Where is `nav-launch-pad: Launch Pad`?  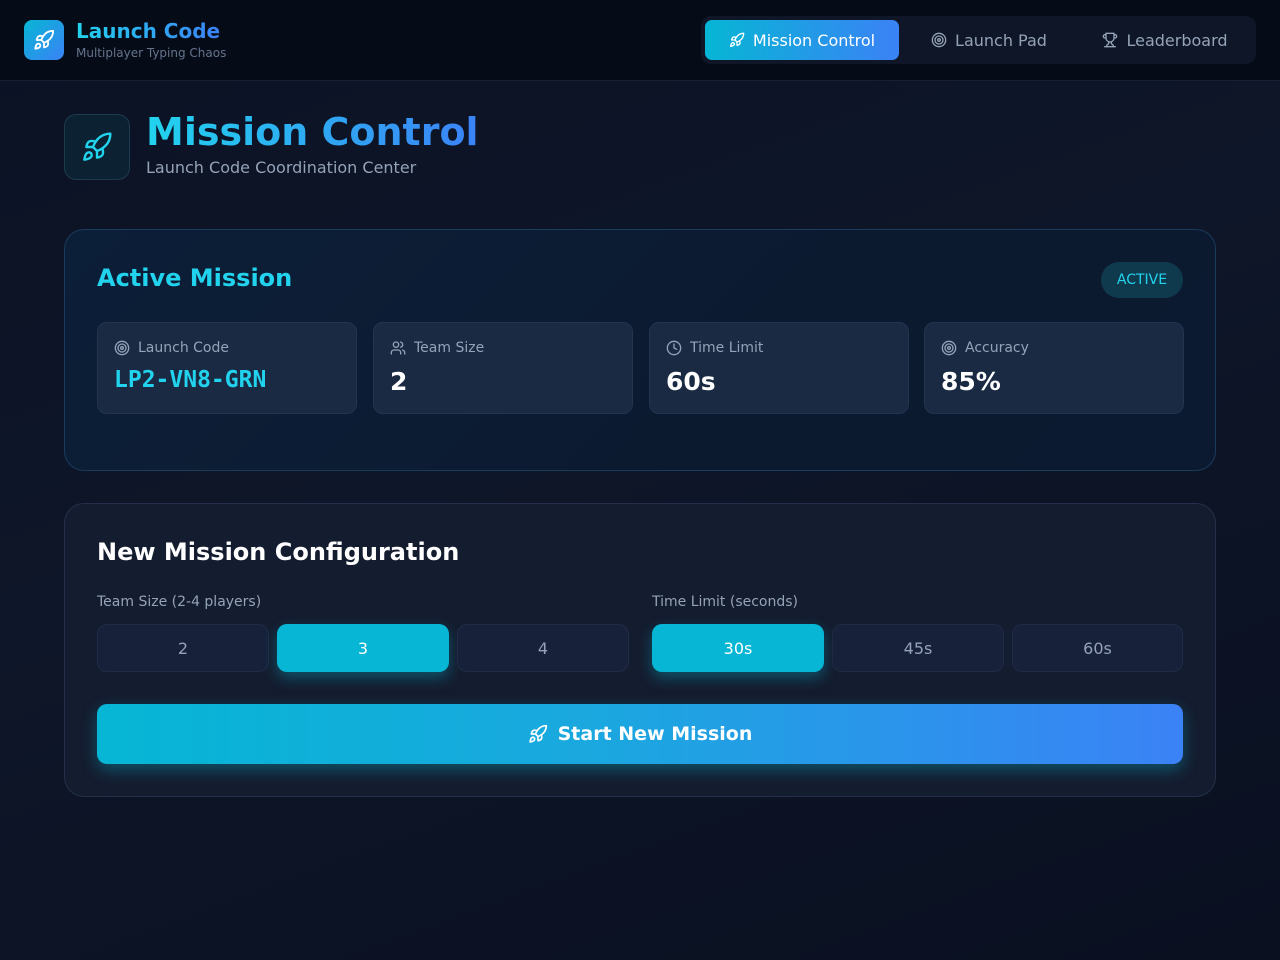
nav-launch-pad: Launch Pad is located at coordinates (989, 40).